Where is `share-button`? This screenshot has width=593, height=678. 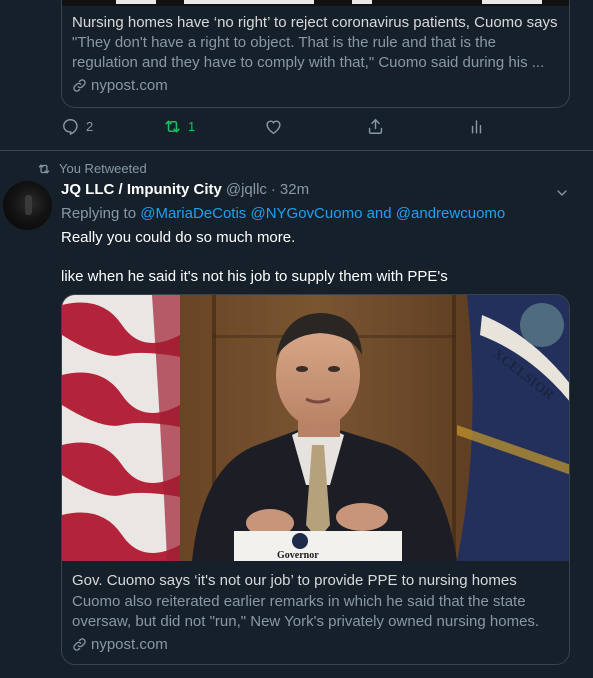
share-button is located at coordinates (375, 126).